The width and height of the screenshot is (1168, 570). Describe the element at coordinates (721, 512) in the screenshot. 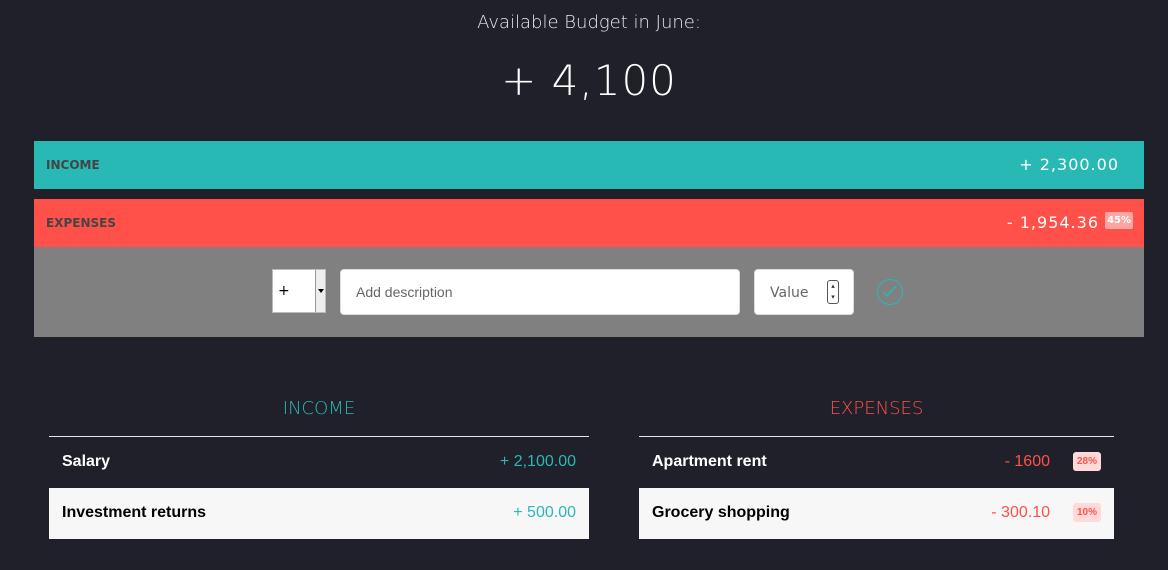

I see `item-description: Grocery shopping` at that location.